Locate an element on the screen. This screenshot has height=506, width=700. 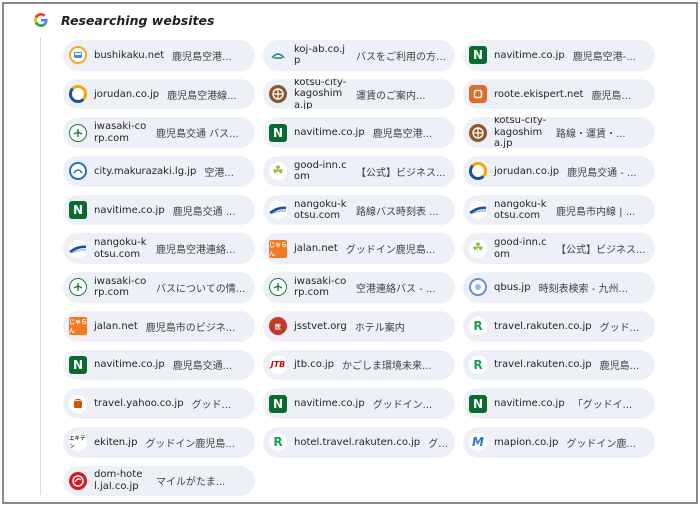
research-header: Researching websites is located at coordinates (124, 20).